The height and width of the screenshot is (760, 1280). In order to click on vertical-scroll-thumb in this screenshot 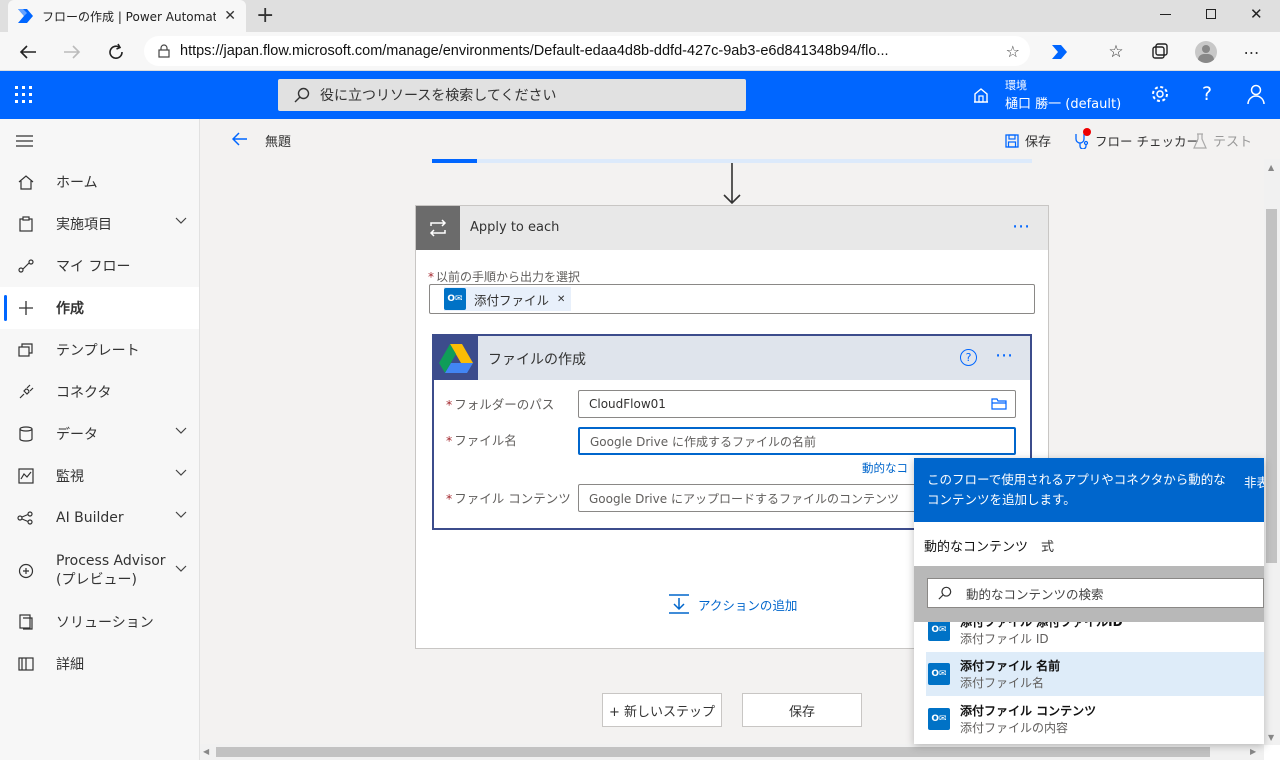, I will do `click(1271, 386)`.